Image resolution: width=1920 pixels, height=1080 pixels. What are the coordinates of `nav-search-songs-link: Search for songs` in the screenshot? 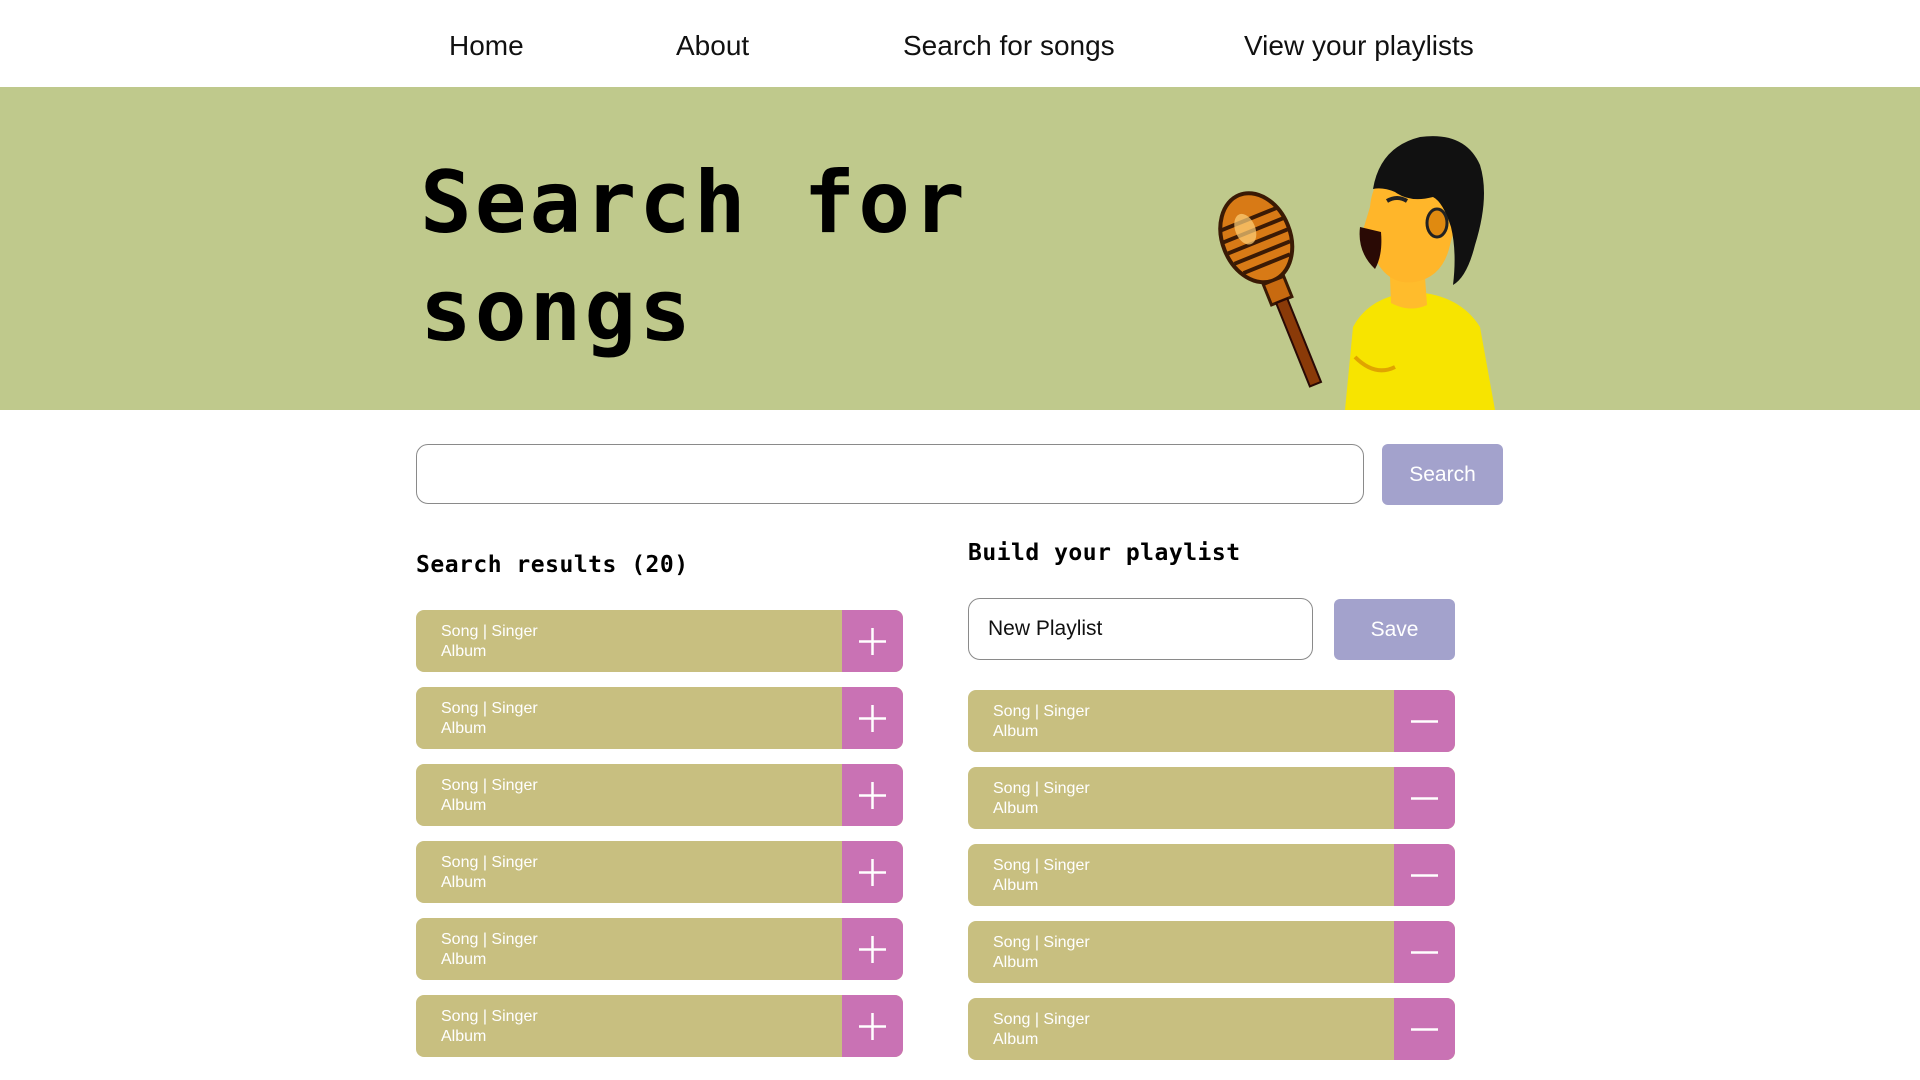 It's located at (1009, 46).